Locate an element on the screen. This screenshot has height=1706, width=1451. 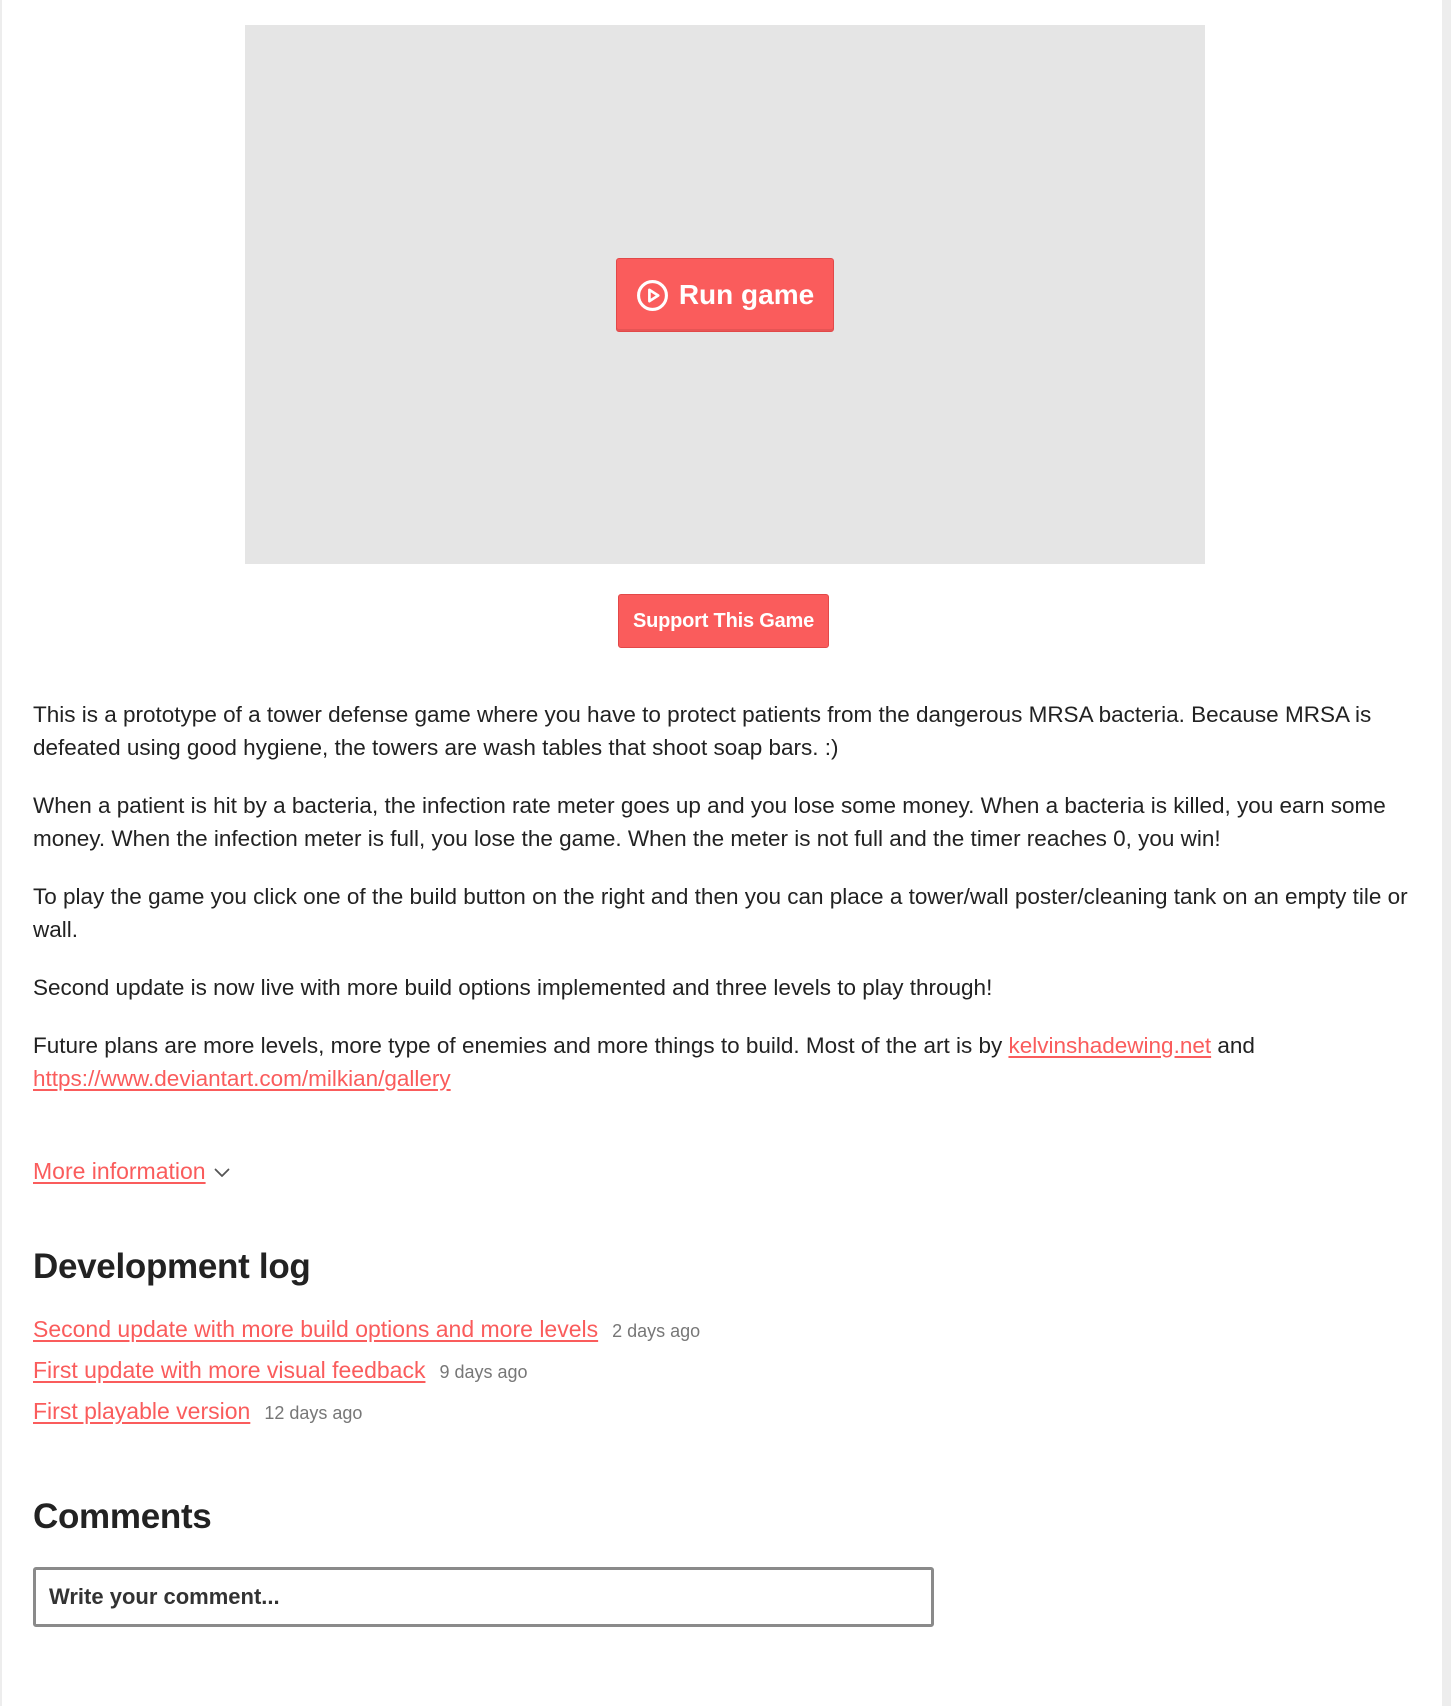
credits-and-text: and is located at coordinates (1233, 1045).